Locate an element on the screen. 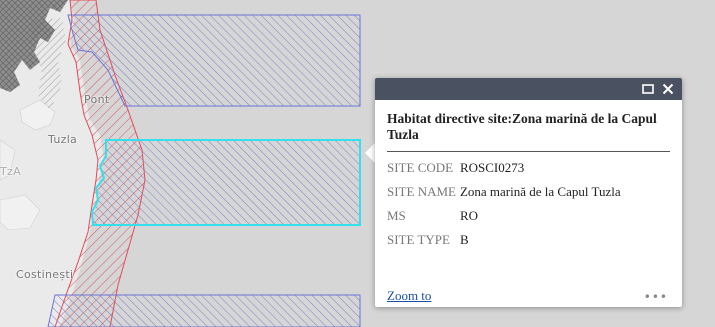 Image resolution: width=715 pixels, height=327 pixels. attribute-row: SITE TYPE B is located at coordinates (504, 244).